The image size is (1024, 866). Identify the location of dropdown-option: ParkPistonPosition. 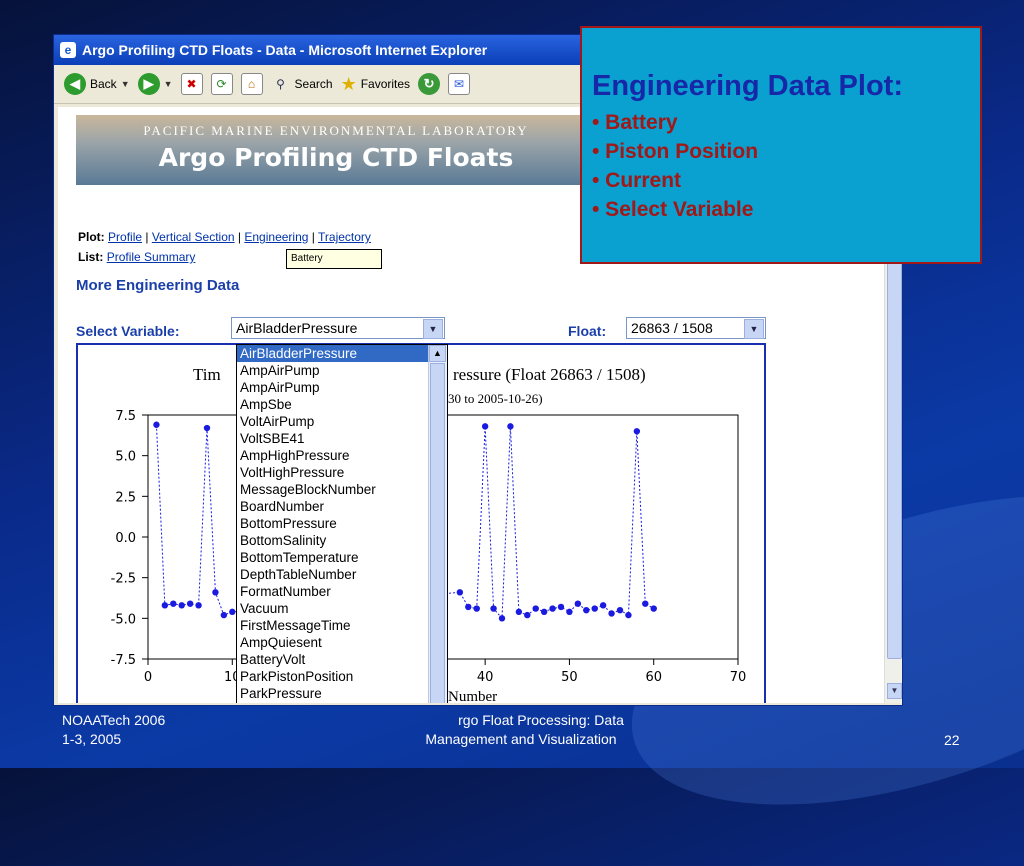
(342, 676).